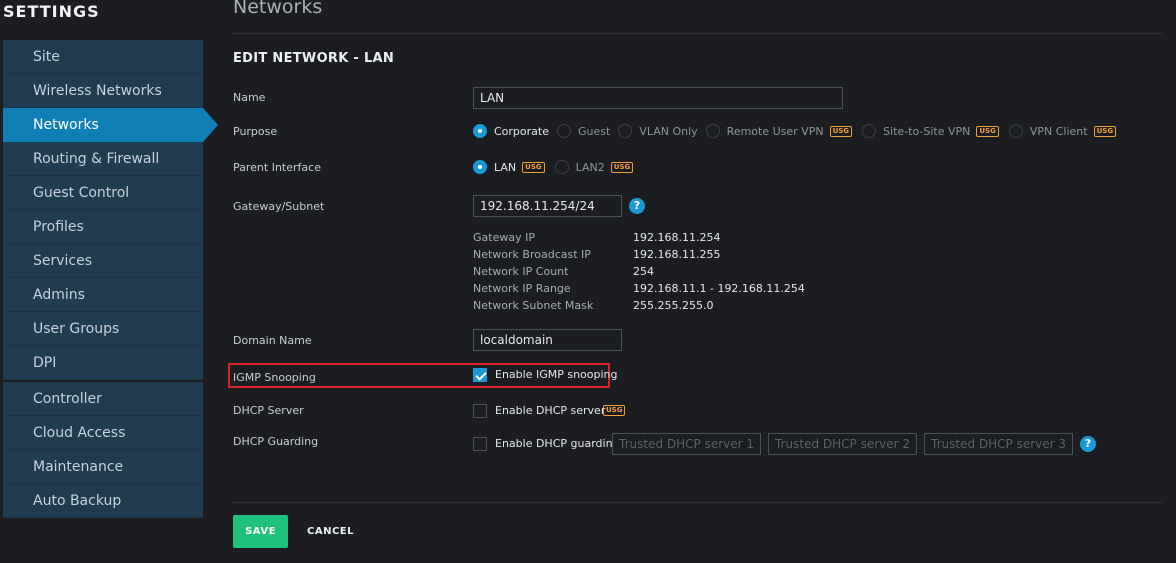 This screenshot has width=1176, height=563. What do you see at coordinates (625, 131) in the screenshot?
I see `purpose-vlan-only-radio` at bounding box center [625, 131].